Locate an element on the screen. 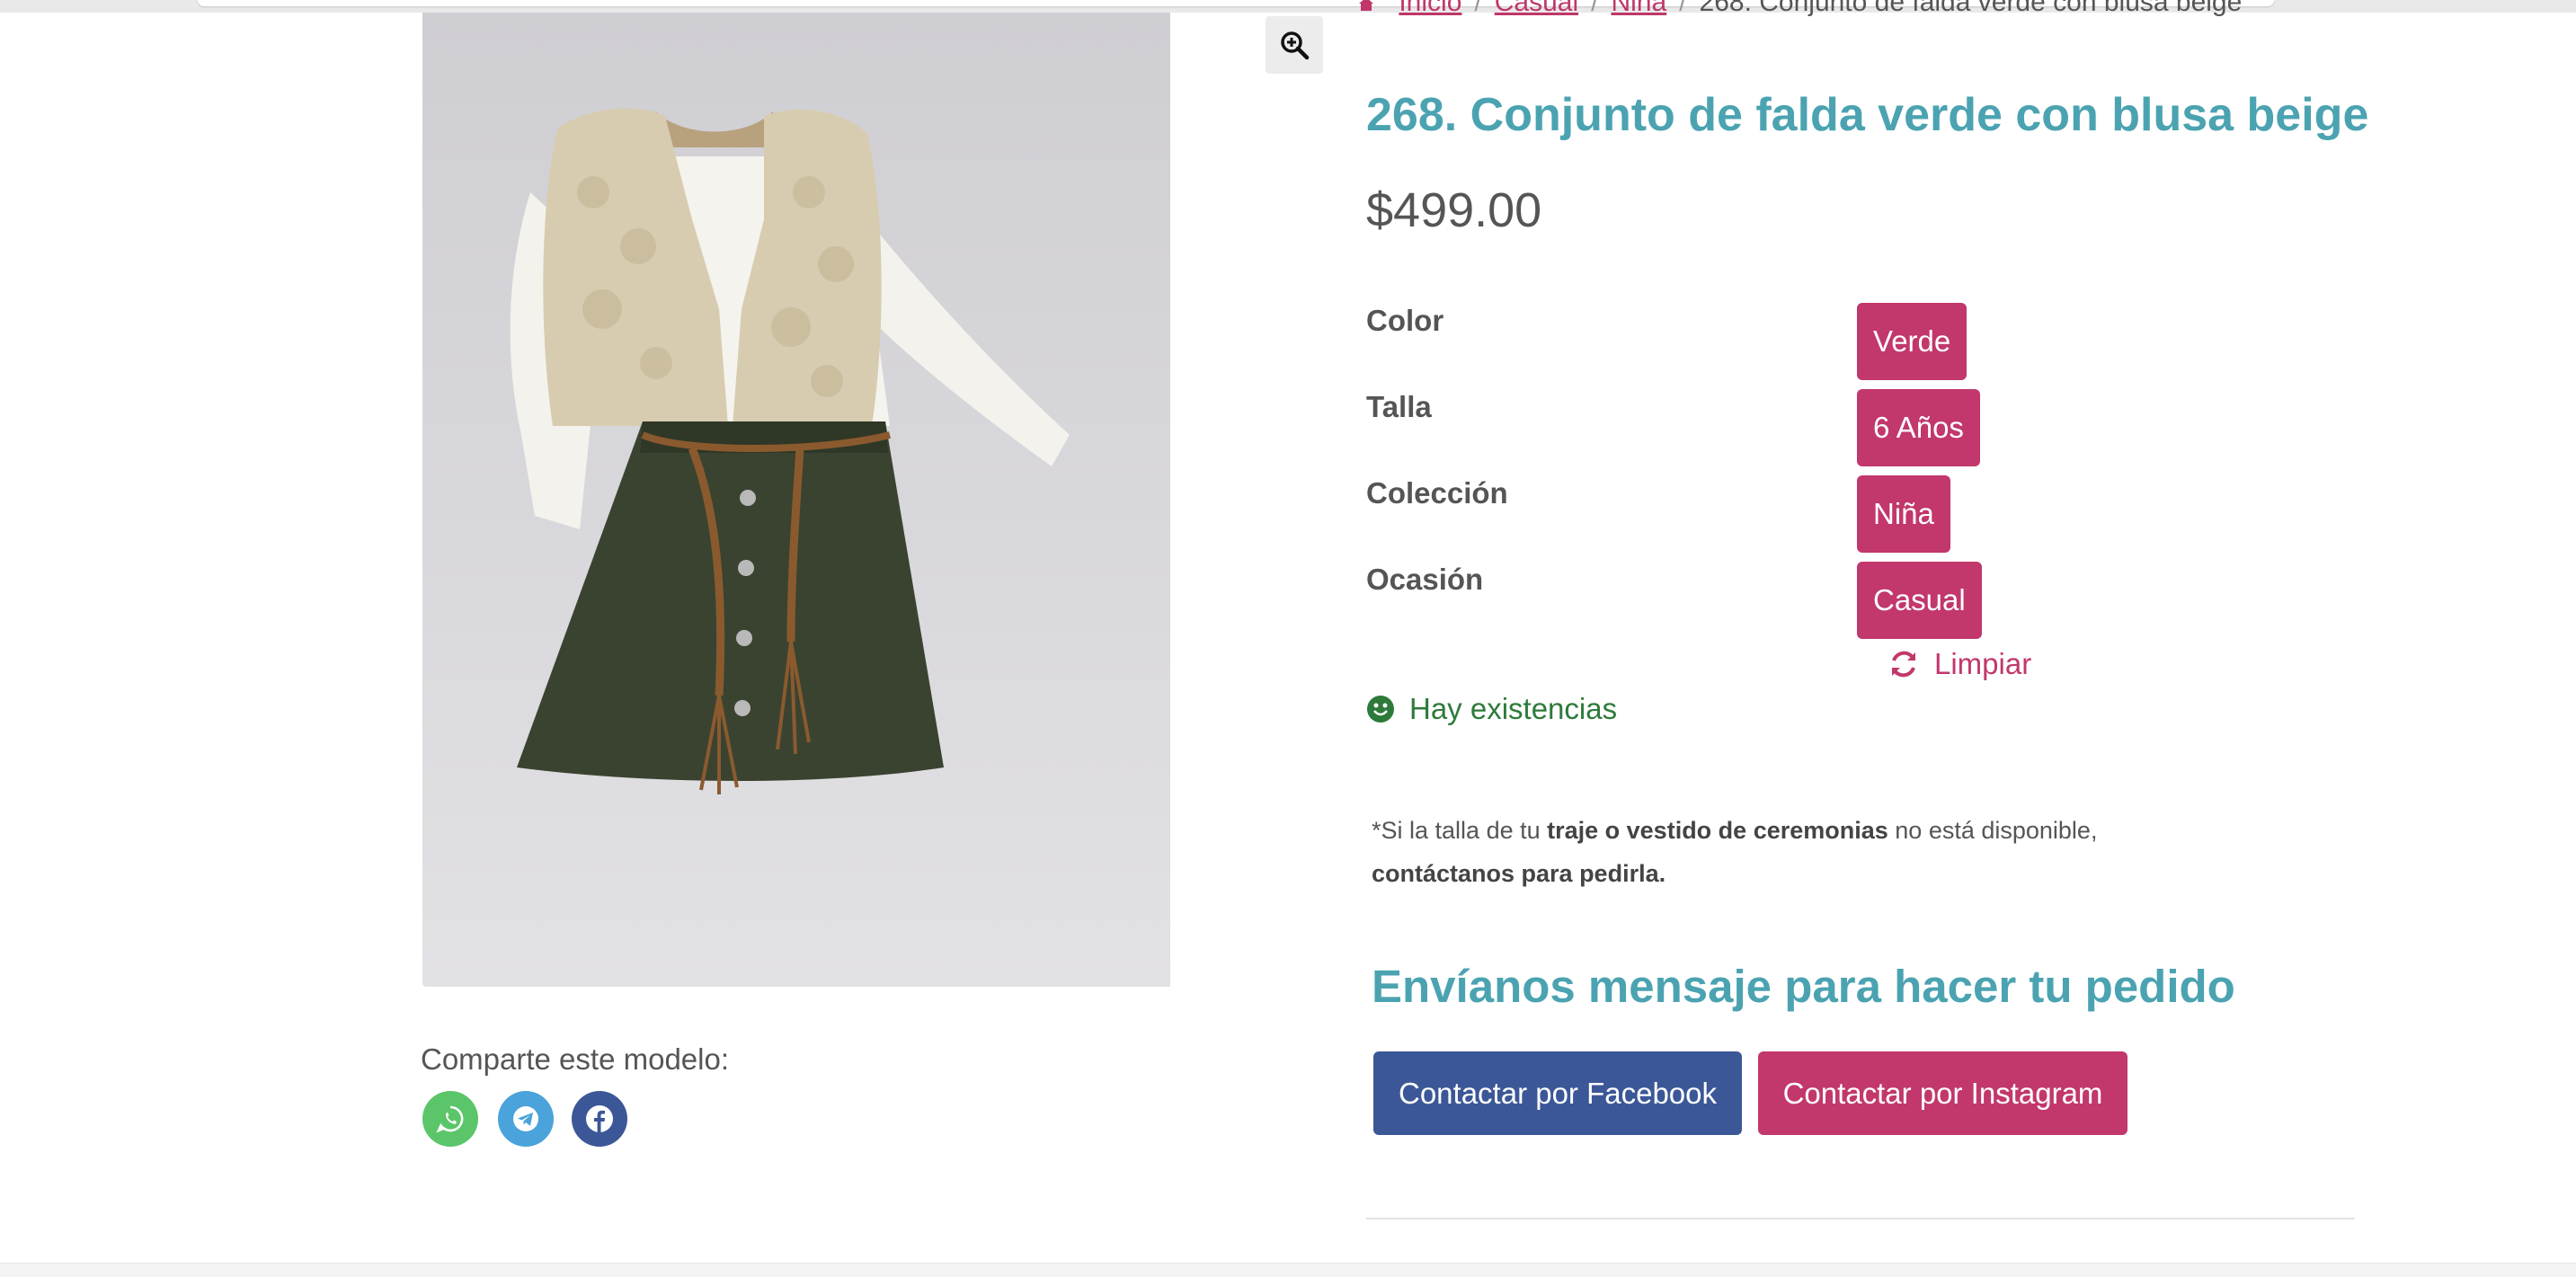 This screenshot has width=2576, height=1277. share-label: Comparte este modelo: is located at coordinates (575, 1059).